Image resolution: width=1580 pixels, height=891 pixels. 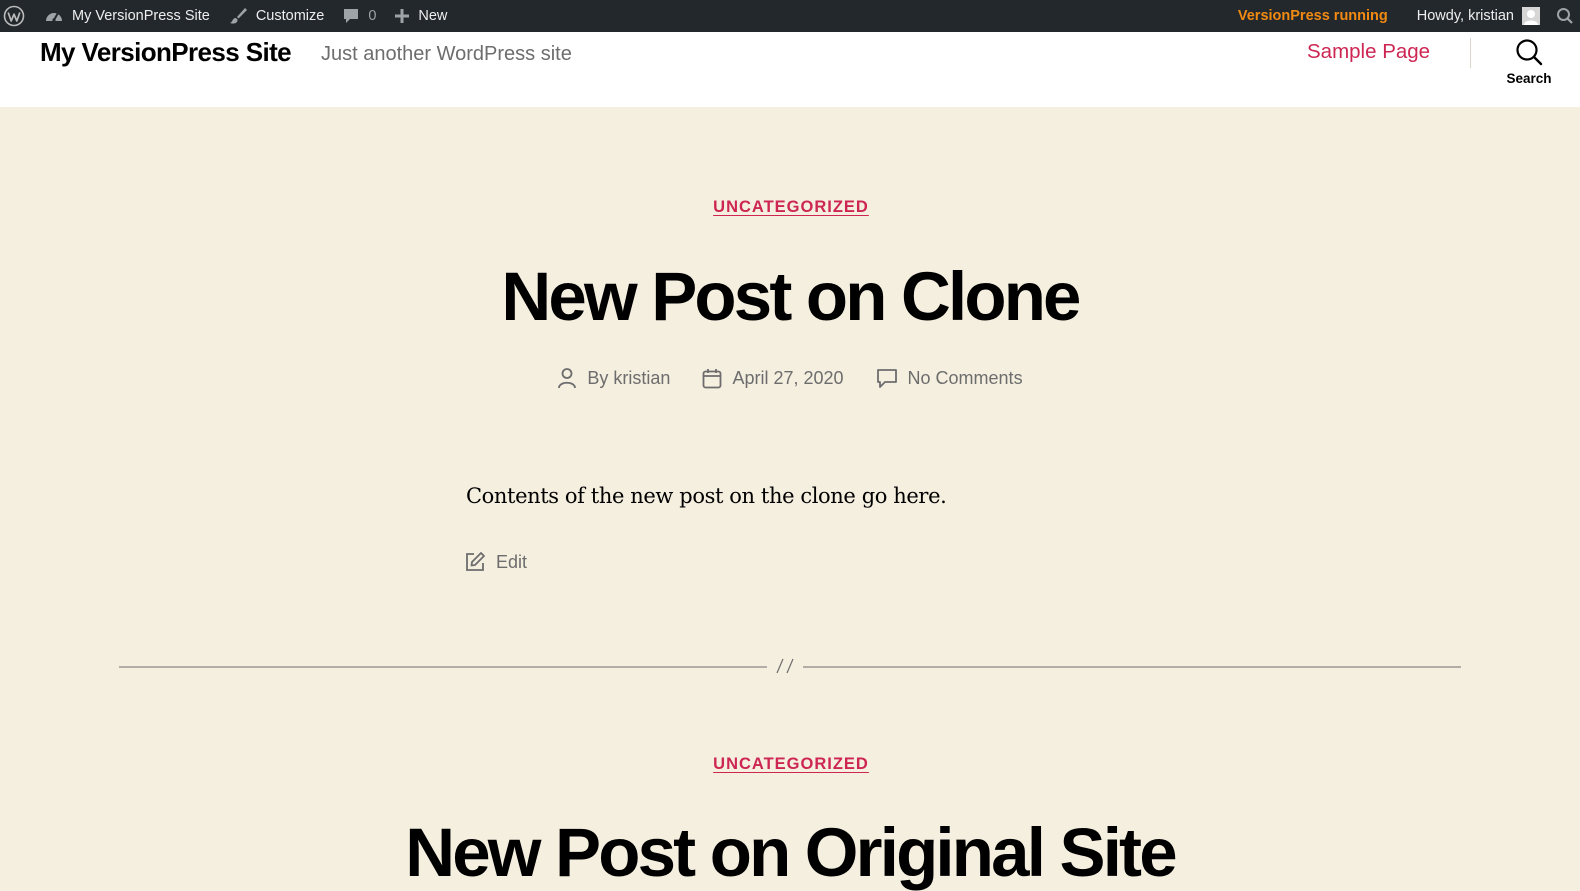 I want to click on calendar-icon, so click(x=712, y=378).